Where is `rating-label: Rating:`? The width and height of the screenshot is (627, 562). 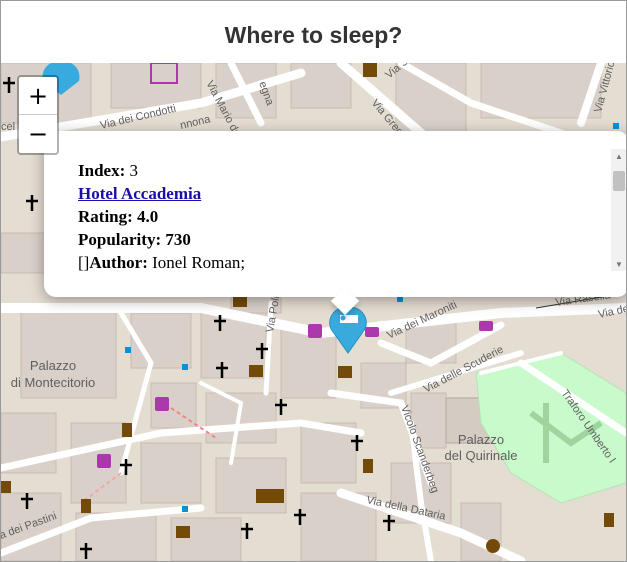 rating-label: Rating: is located at coordinates (105, 216).